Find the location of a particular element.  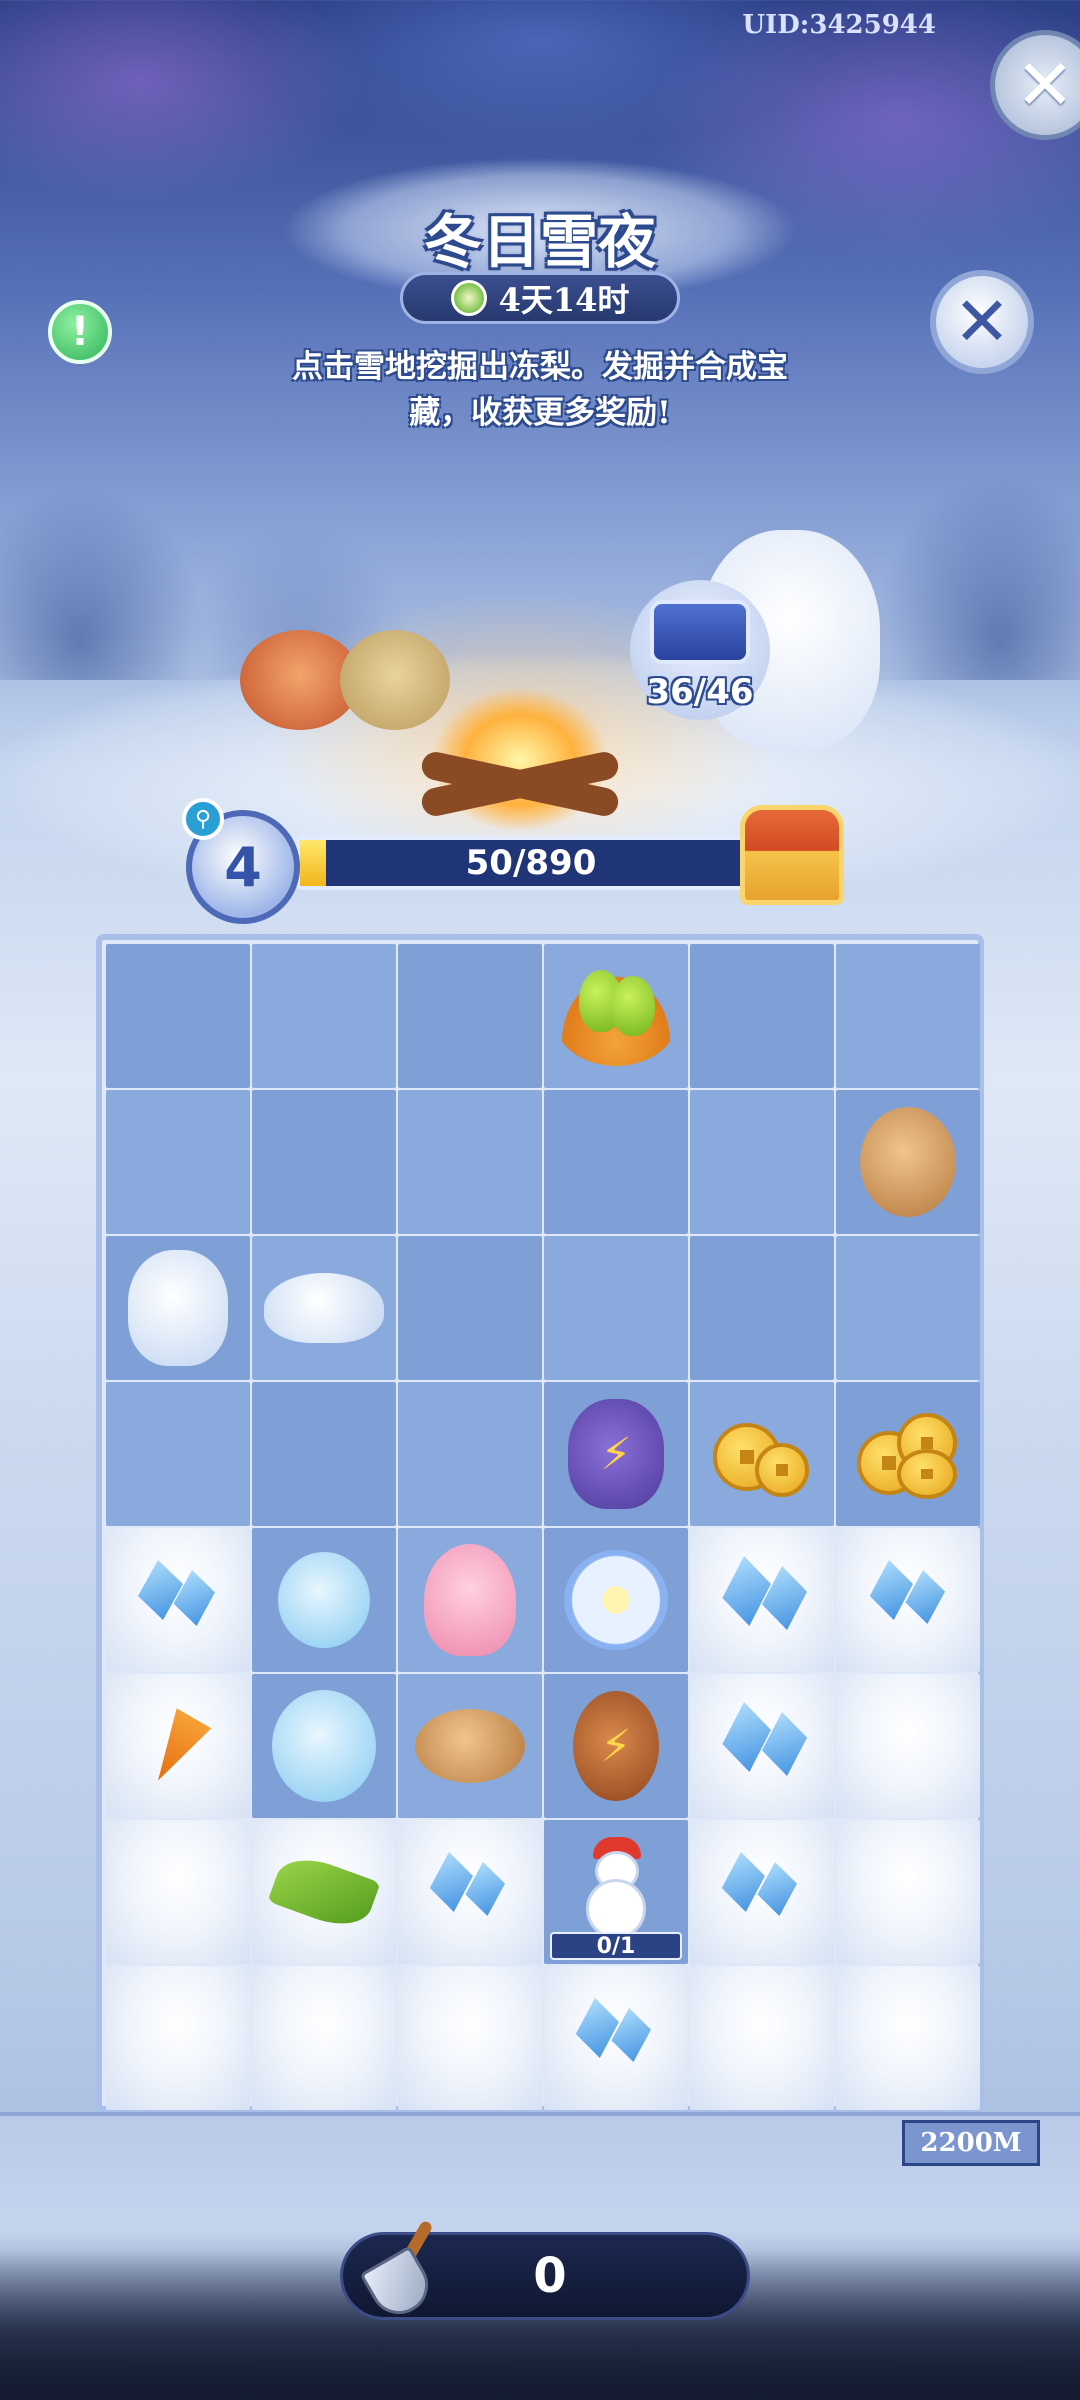

close-icon: ✕ is located at coordinates (982, 322).